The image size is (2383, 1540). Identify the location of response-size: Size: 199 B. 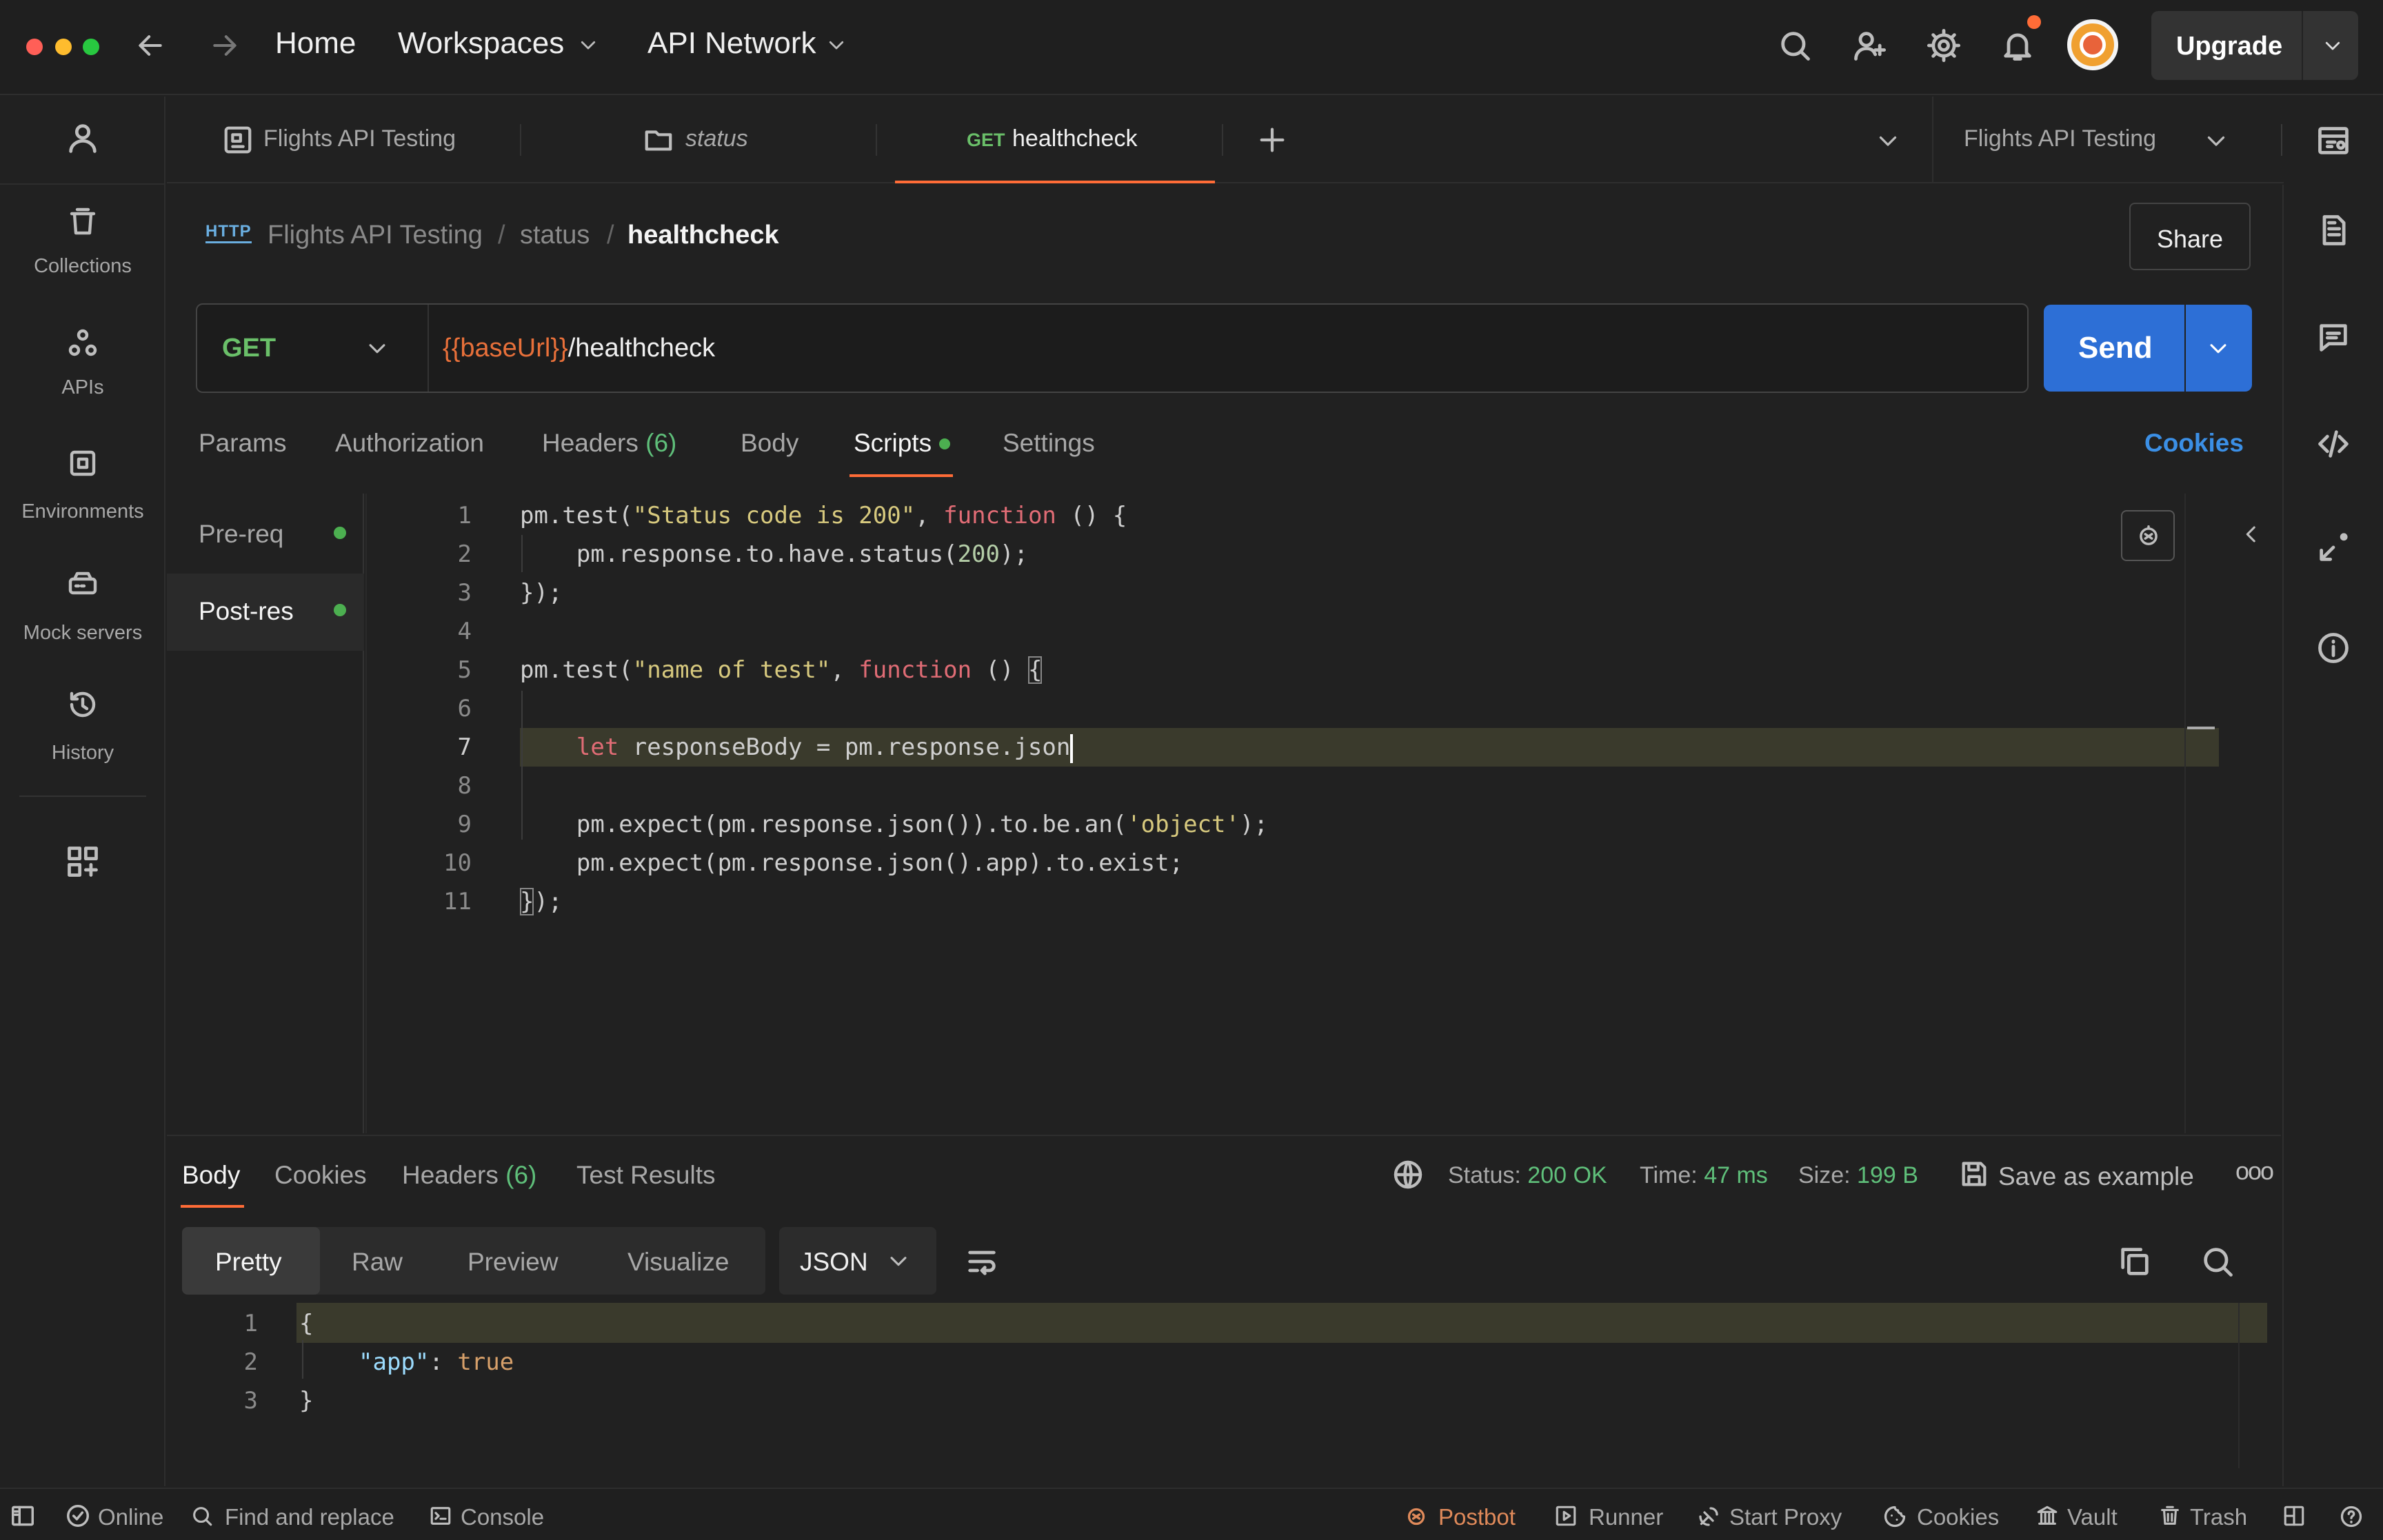
(1858, 1176).